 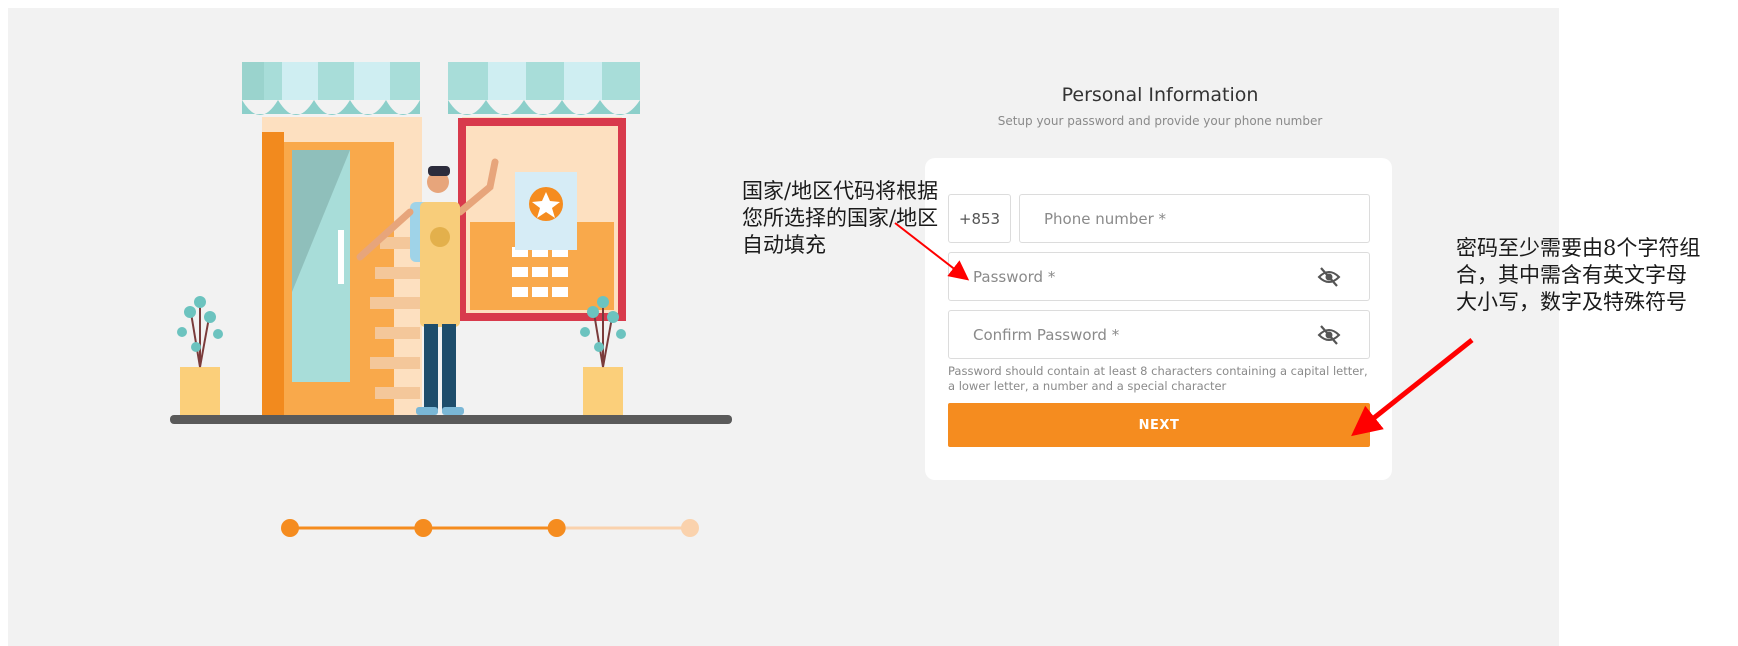 I want to click on country-code-annotation: 国家/地区代码将根据 您所选择的国家/地区 自动填充, so click(x=840, y=218).